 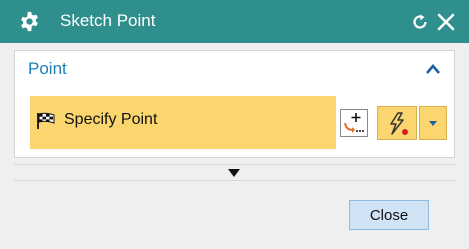 I want to click on dialog-title: Sketch Point, so click(x=108, y=20).